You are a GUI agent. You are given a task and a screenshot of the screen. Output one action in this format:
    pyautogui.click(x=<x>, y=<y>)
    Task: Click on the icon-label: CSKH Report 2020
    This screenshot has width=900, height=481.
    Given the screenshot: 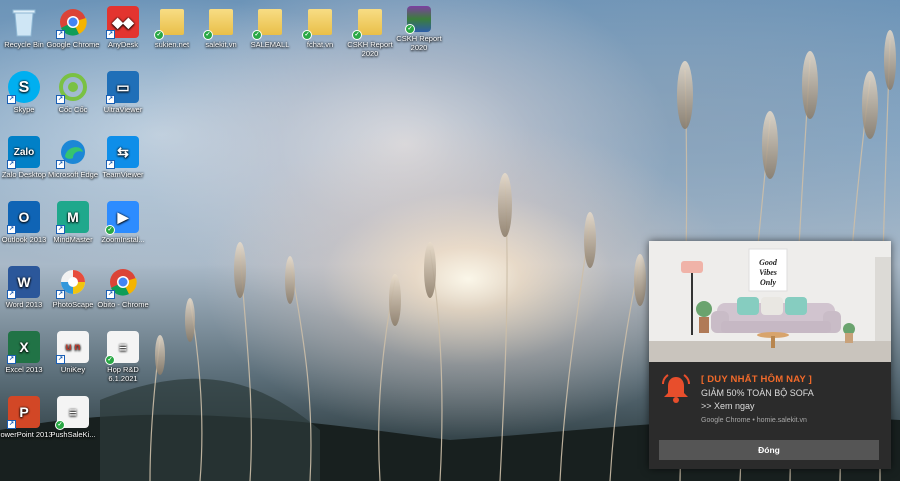 What is the action you would take?
    pyautogui.click(x=419, y=43)
    